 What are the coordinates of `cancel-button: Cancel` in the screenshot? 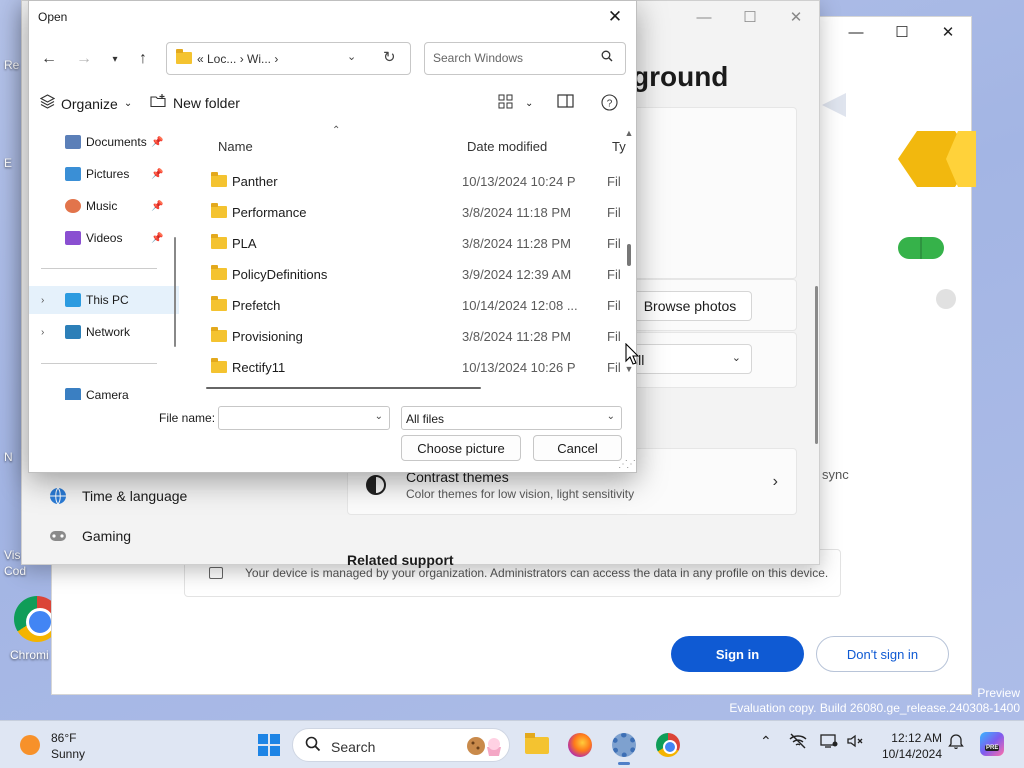 It's located at (577, 448).